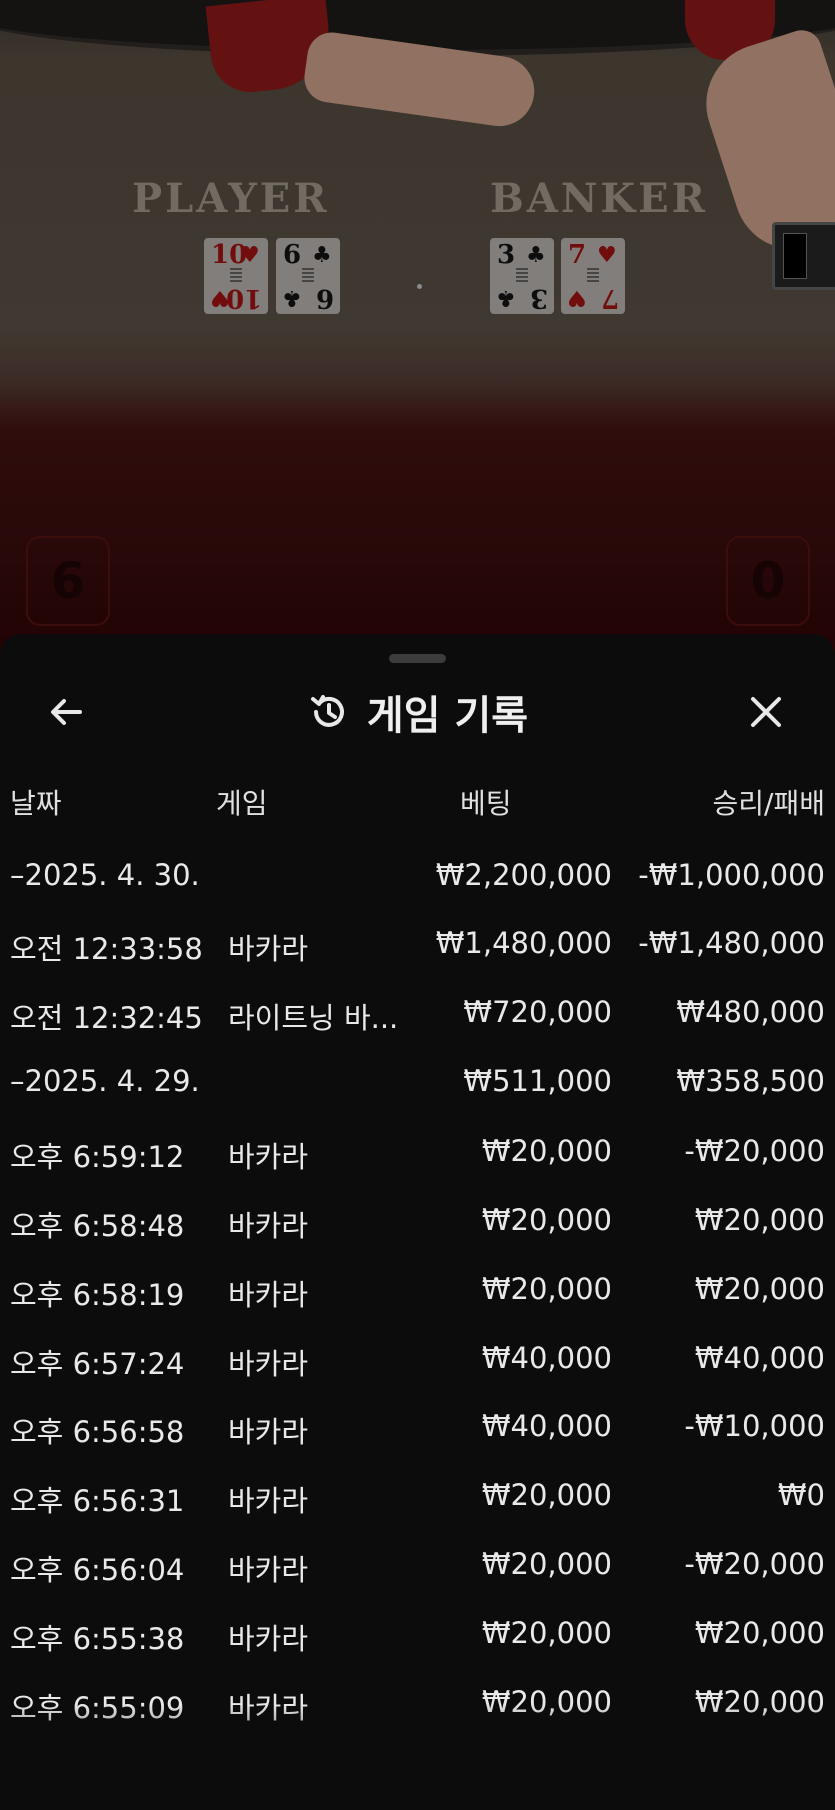 The image size is (835, 1810). Describe the element at coordinates (417, 1231) in the screenshot. I see `table-row: 오후 6:58:48 바카라 ₩20,000 ₩20,000` at that location.